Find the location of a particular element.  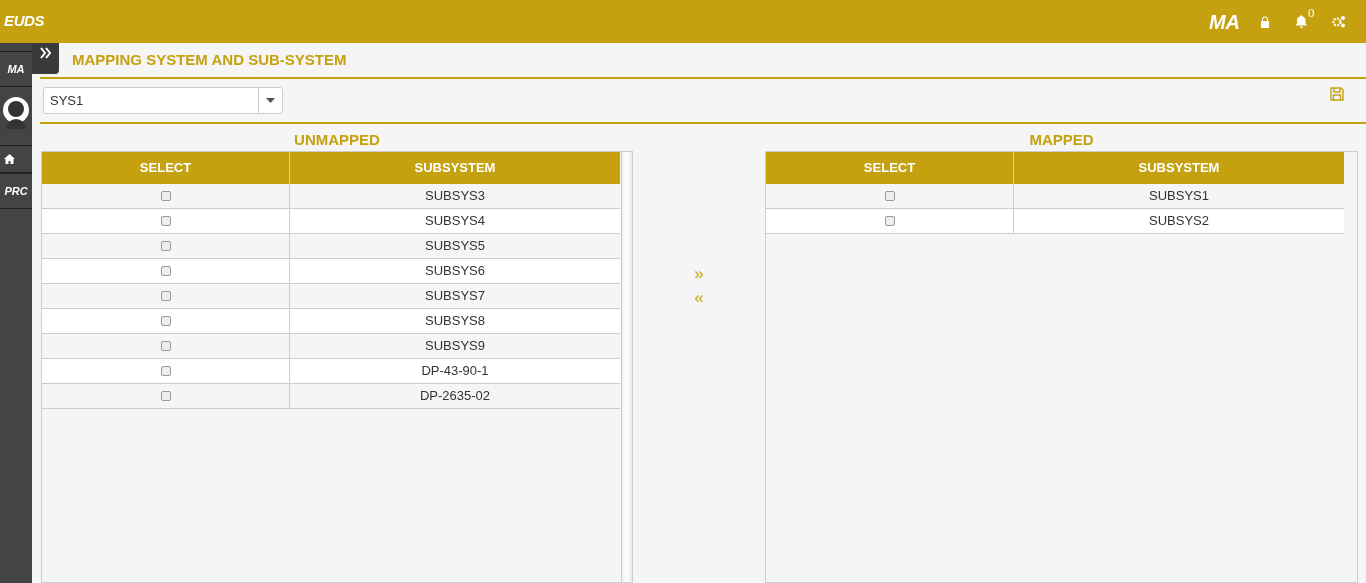

sidebar-logo: PRC is located at coordinates (16, 191).